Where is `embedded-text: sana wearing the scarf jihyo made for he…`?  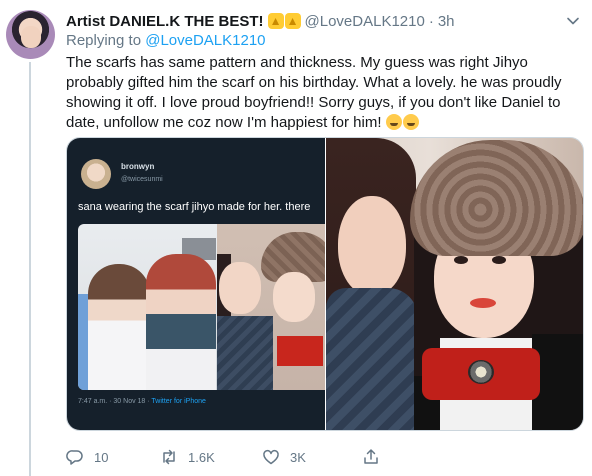
embedded-text: sana wearing the scarf jihyo made for he… is located at coordinates (194, 207).